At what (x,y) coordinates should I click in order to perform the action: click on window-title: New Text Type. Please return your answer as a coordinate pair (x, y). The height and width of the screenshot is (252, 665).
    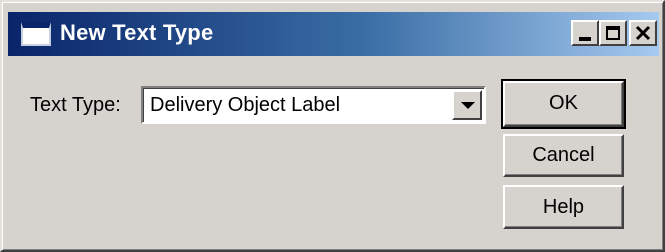
    Looking at the image, I should click on (137, 32).